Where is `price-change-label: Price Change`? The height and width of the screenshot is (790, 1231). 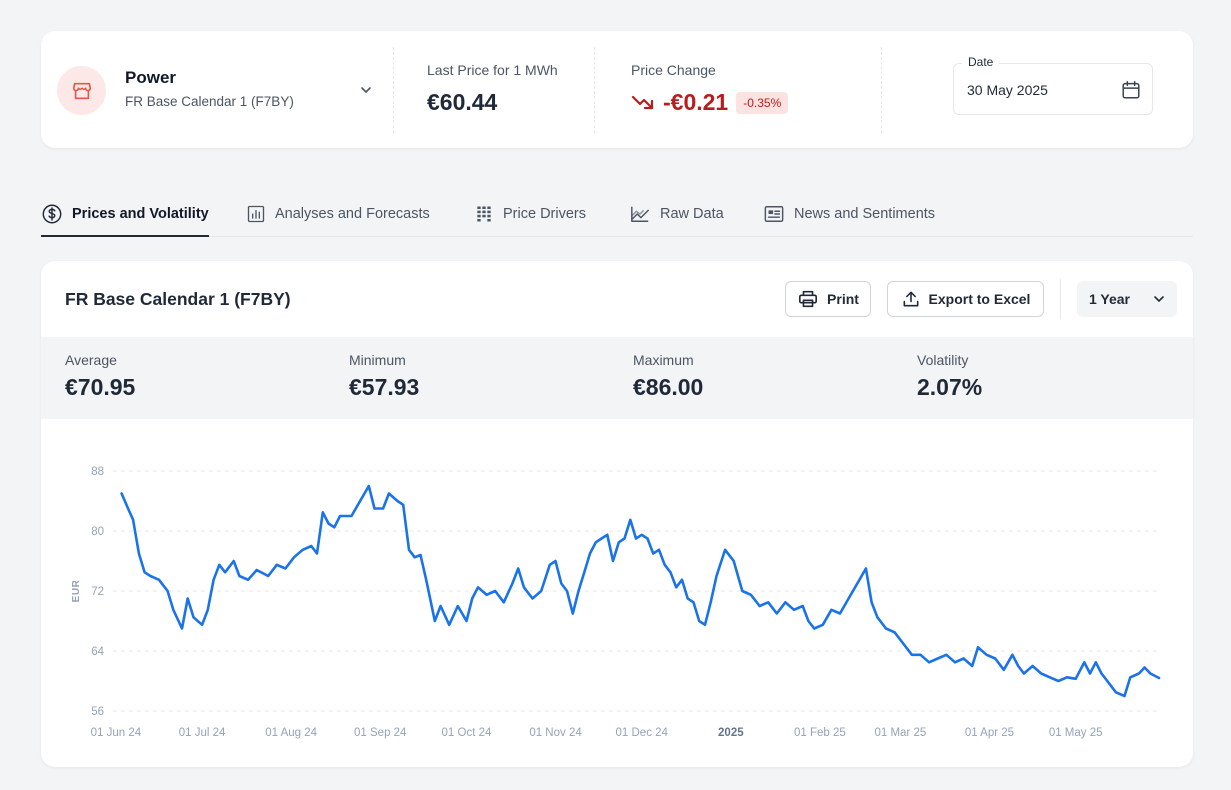
price-change-label: Price Change is located at coordinates (673, 70).